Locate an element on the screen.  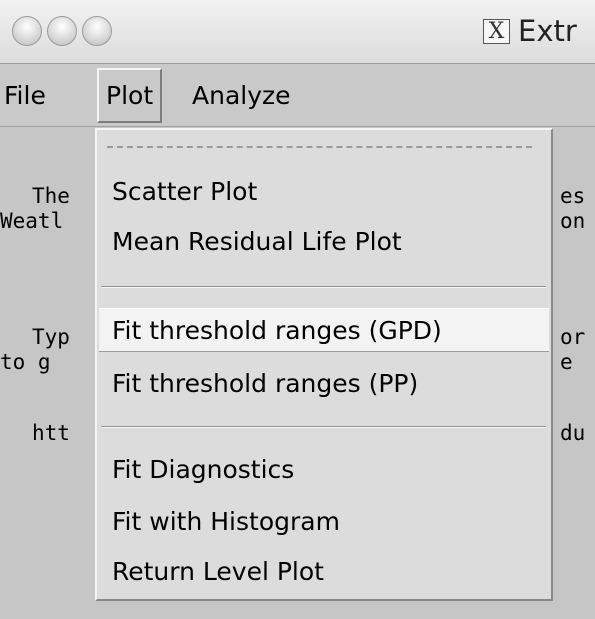
menu-item-mean-residual-life-plot: Mean Residual Life Plot is located at coordinates (324, 242).